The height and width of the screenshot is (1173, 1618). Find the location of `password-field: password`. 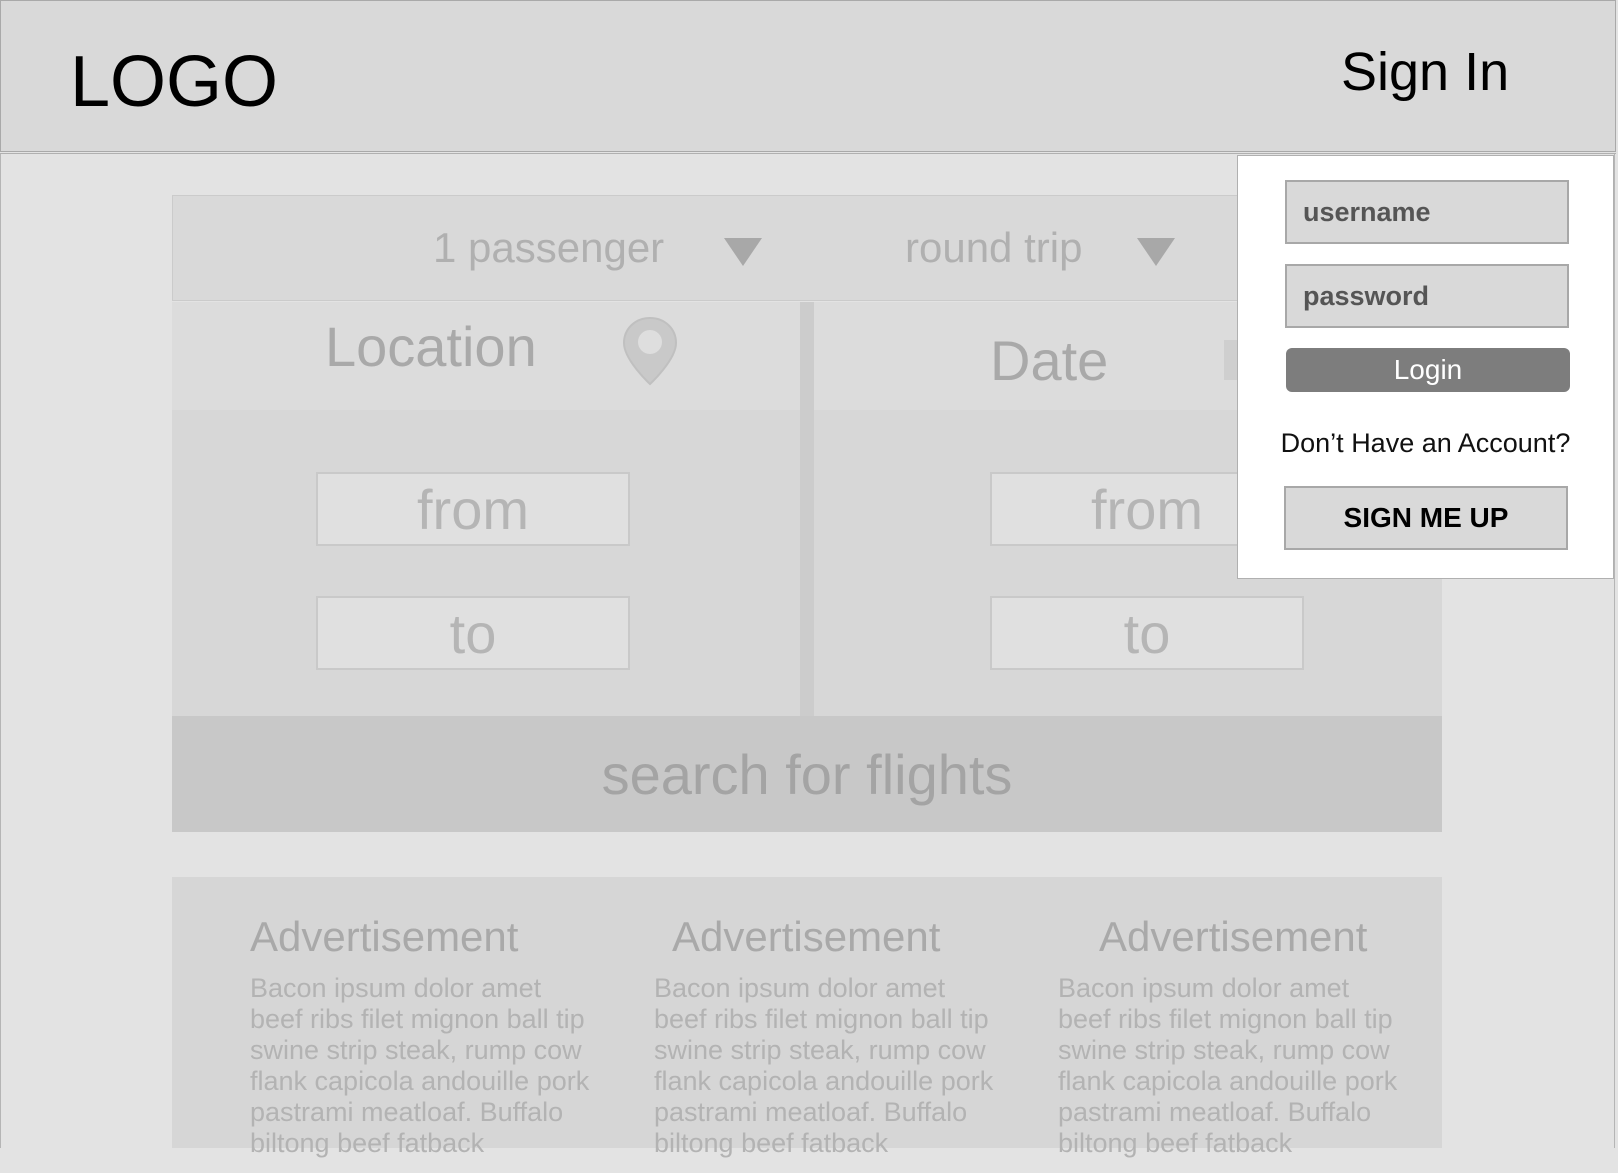

password-field: password is located at coordinates (1427, 296).